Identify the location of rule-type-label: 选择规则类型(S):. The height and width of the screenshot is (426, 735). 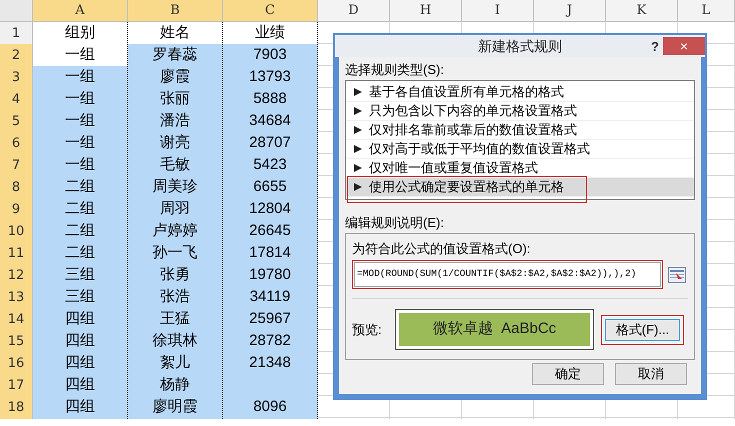
(395, 70).